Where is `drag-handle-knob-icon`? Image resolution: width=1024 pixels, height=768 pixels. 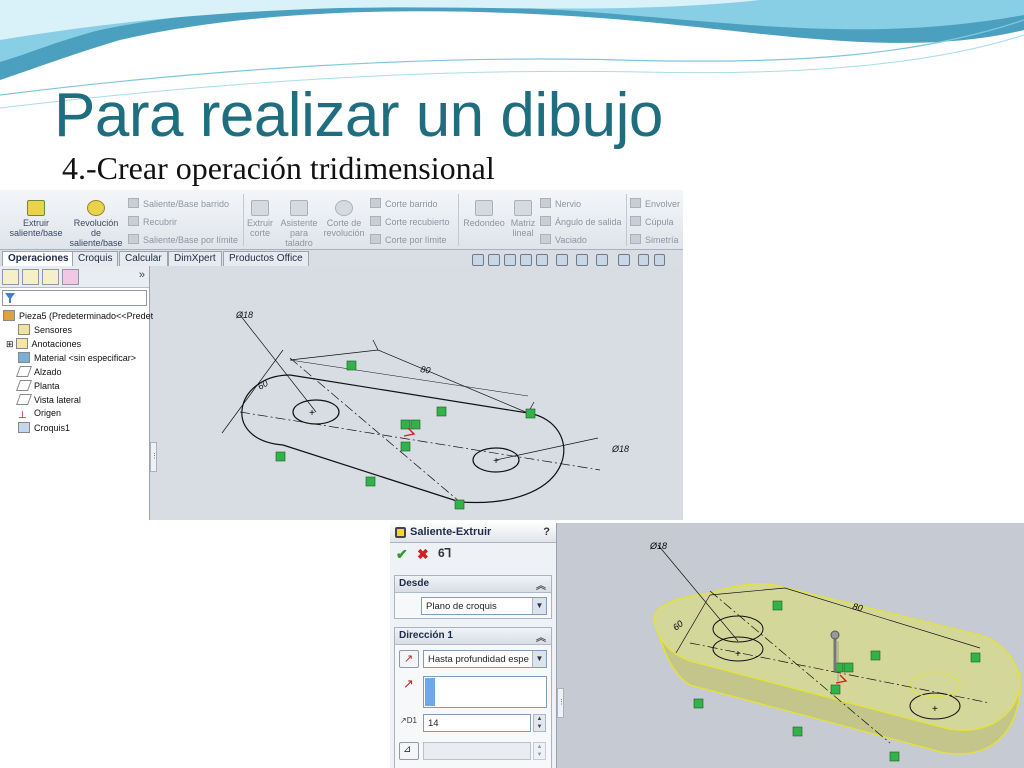
drag-handle-knob-icon is located at coordinates (835, 635).